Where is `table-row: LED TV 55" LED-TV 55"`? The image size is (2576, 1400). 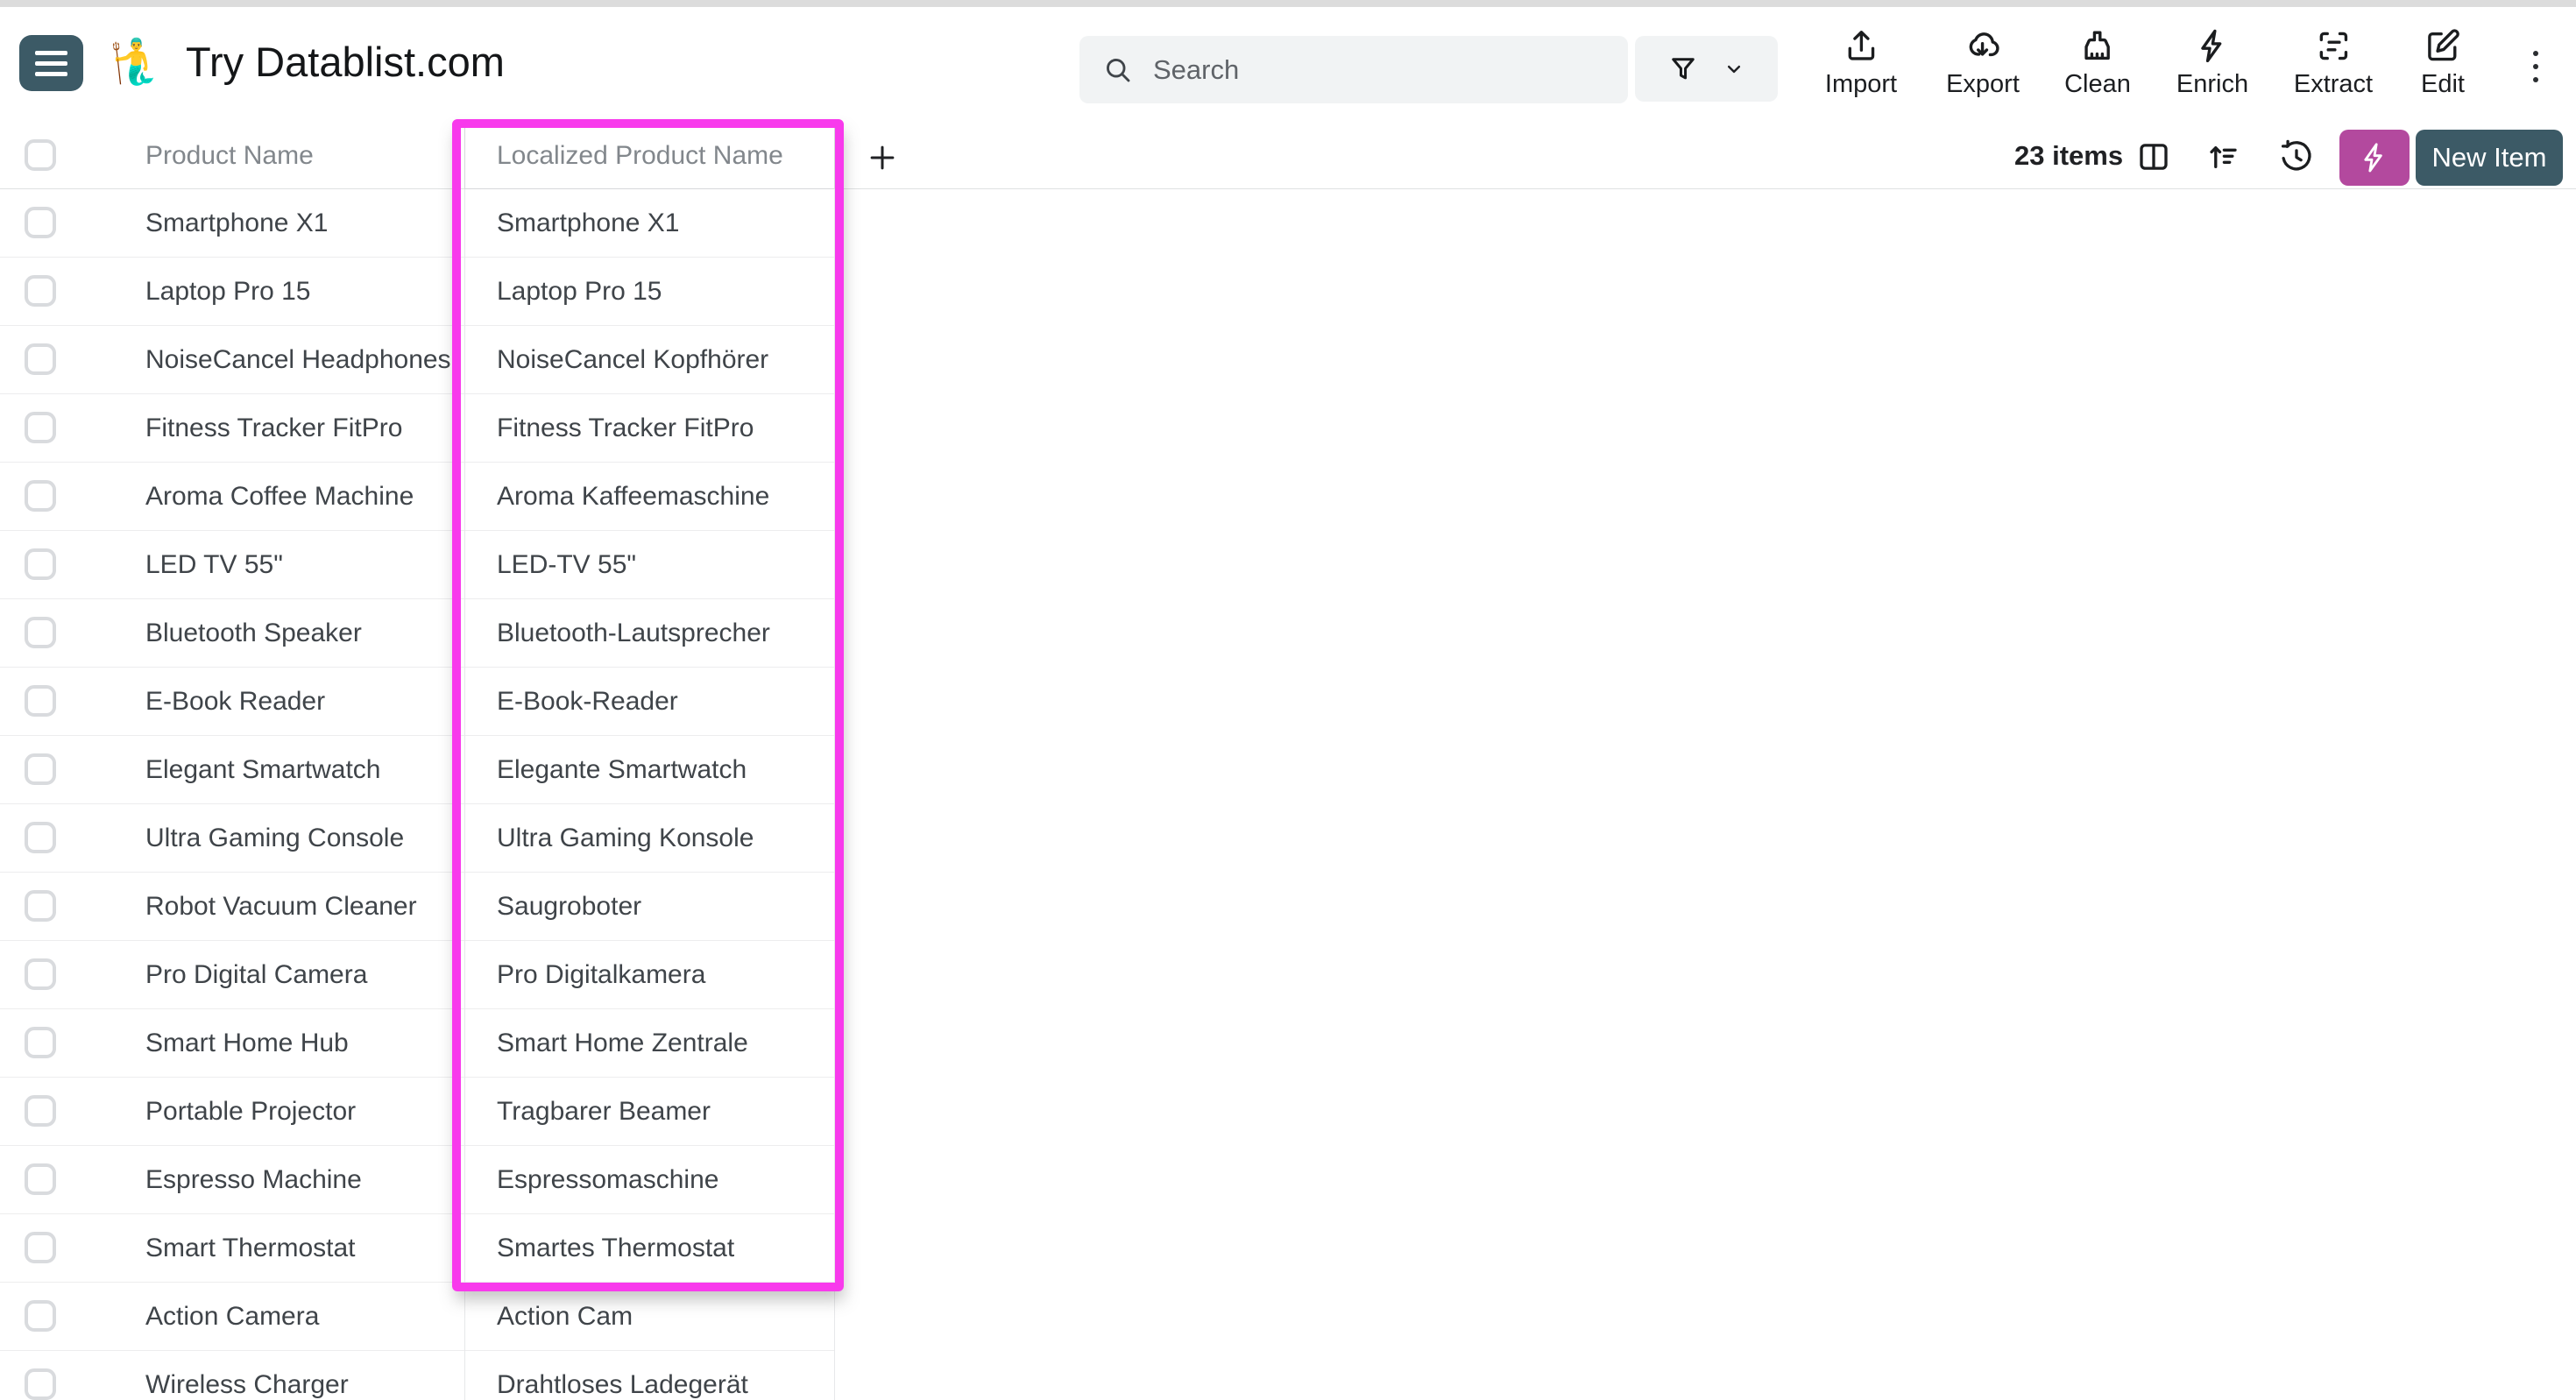
table-row: LED TV 55" LED-TV 55" is located at coordinates (417, 565).